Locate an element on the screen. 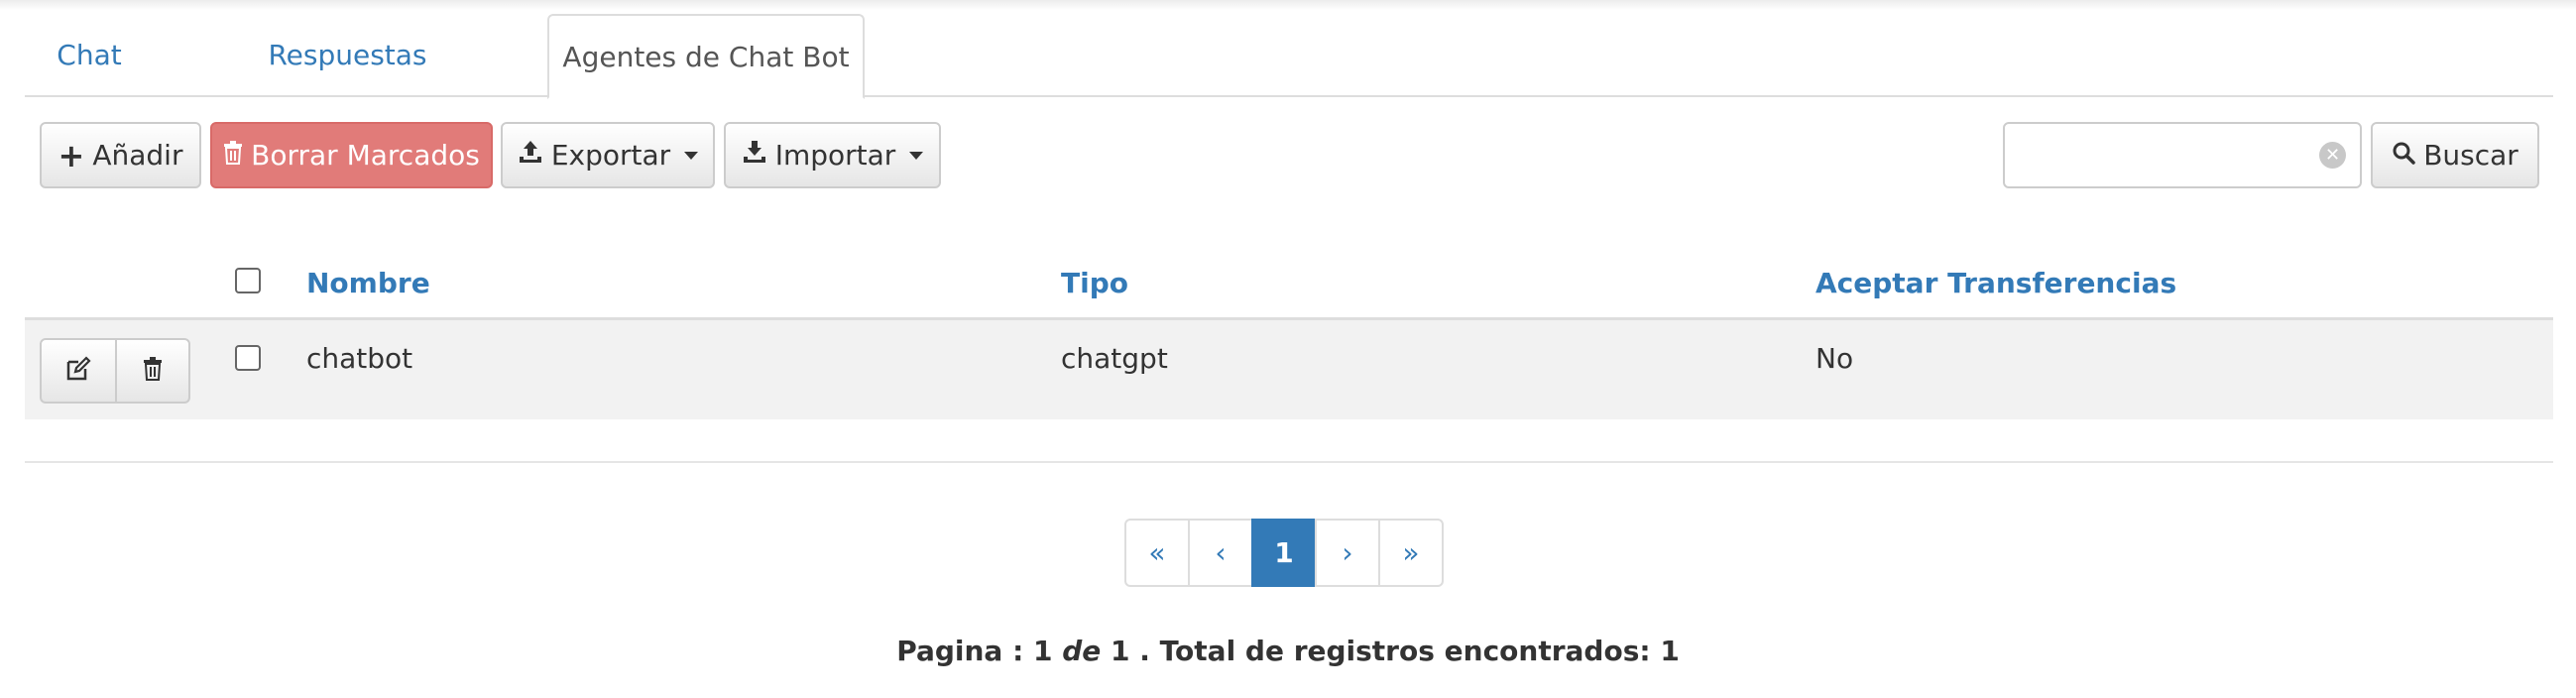  current-page-button: 1 is located at coordinates (1284, 553).